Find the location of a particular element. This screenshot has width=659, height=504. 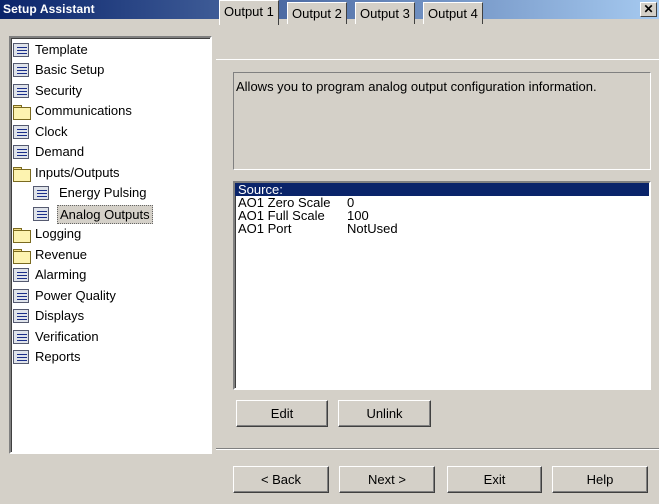

close-icon: ✕ is located at coordinates (648, 9).